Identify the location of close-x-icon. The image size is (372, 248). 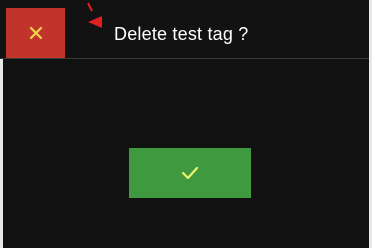
(35, 33).